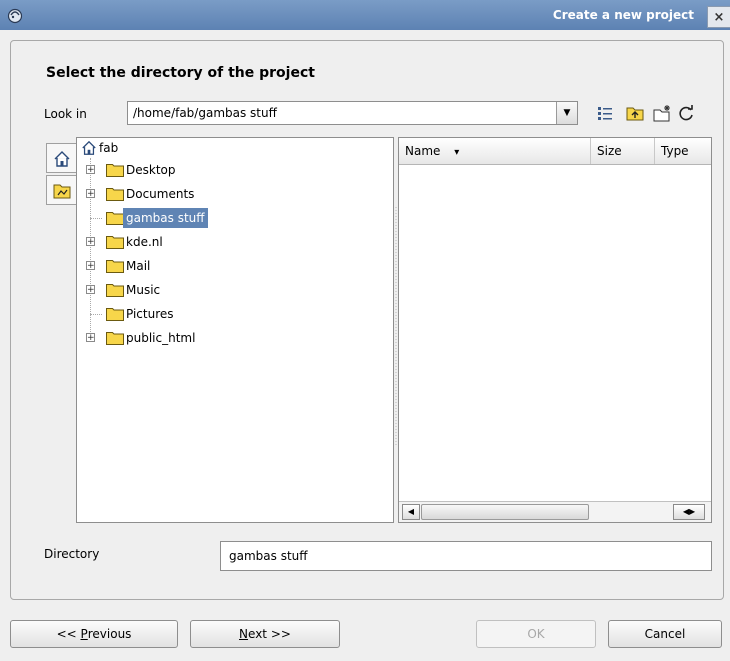 This screenshot has height=661, width=730. I want to click on tree-item: gambas stuff, so click(227, 218).